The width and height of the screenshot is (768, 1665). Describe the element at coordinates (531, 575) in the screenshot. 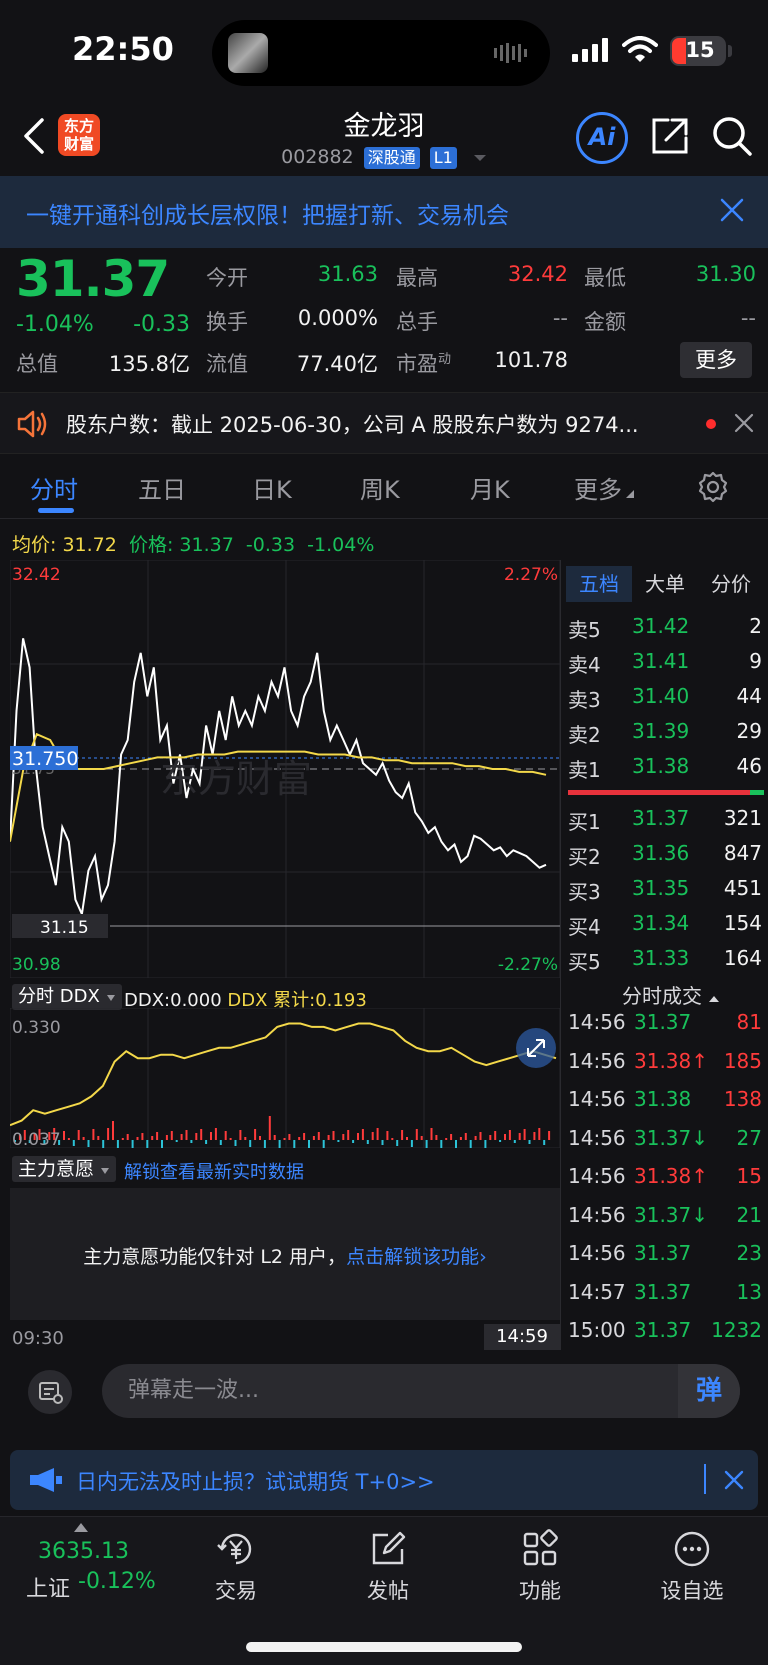

I see `pct-axis-top-label: 2.27%` at that location.